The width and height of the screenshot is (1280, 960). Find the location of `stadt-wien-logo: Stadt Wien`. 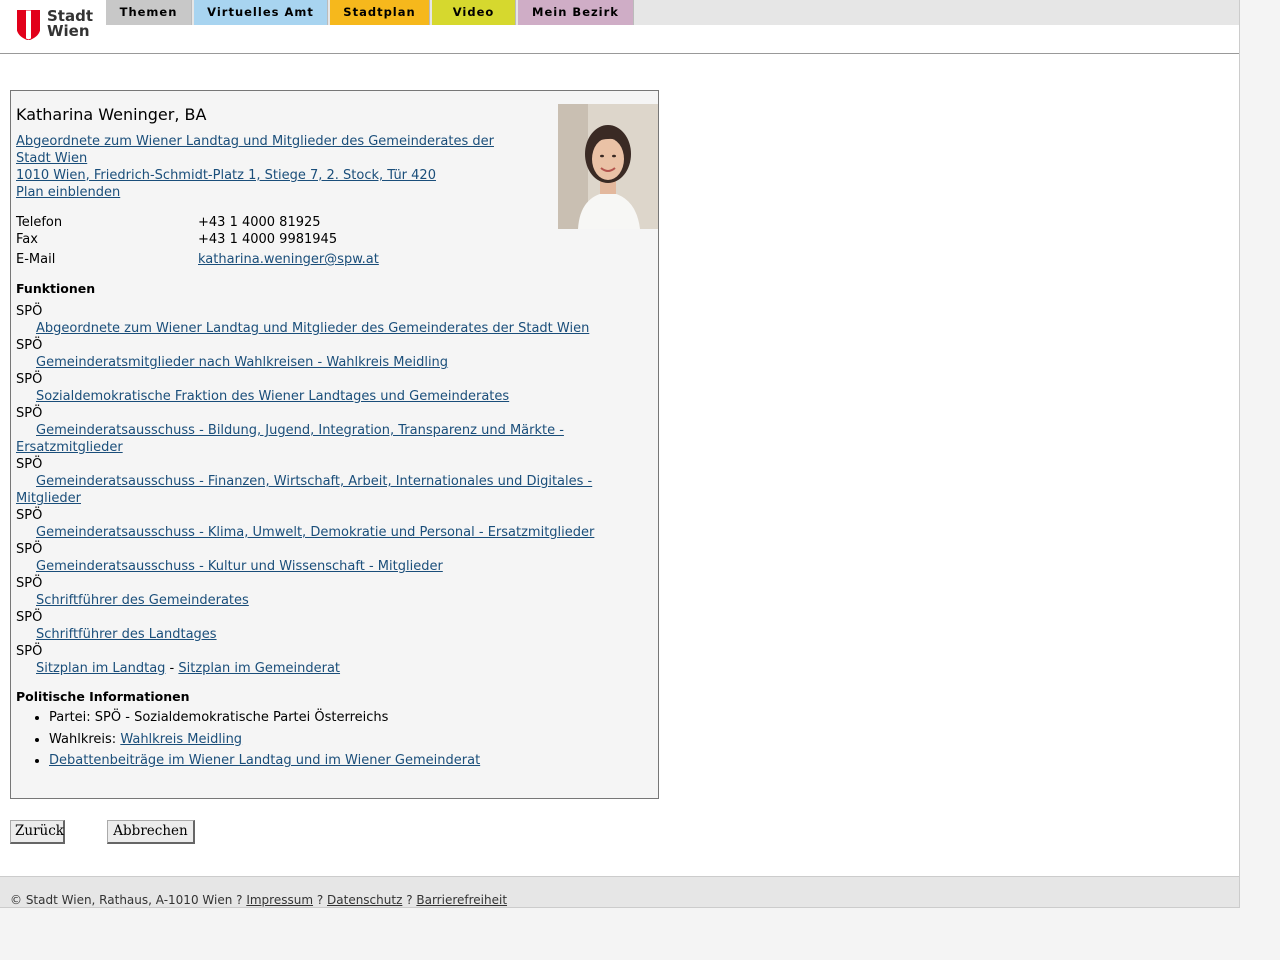

stadt-wien-logo: Stadt Wien is located at coordinates (57, 25).